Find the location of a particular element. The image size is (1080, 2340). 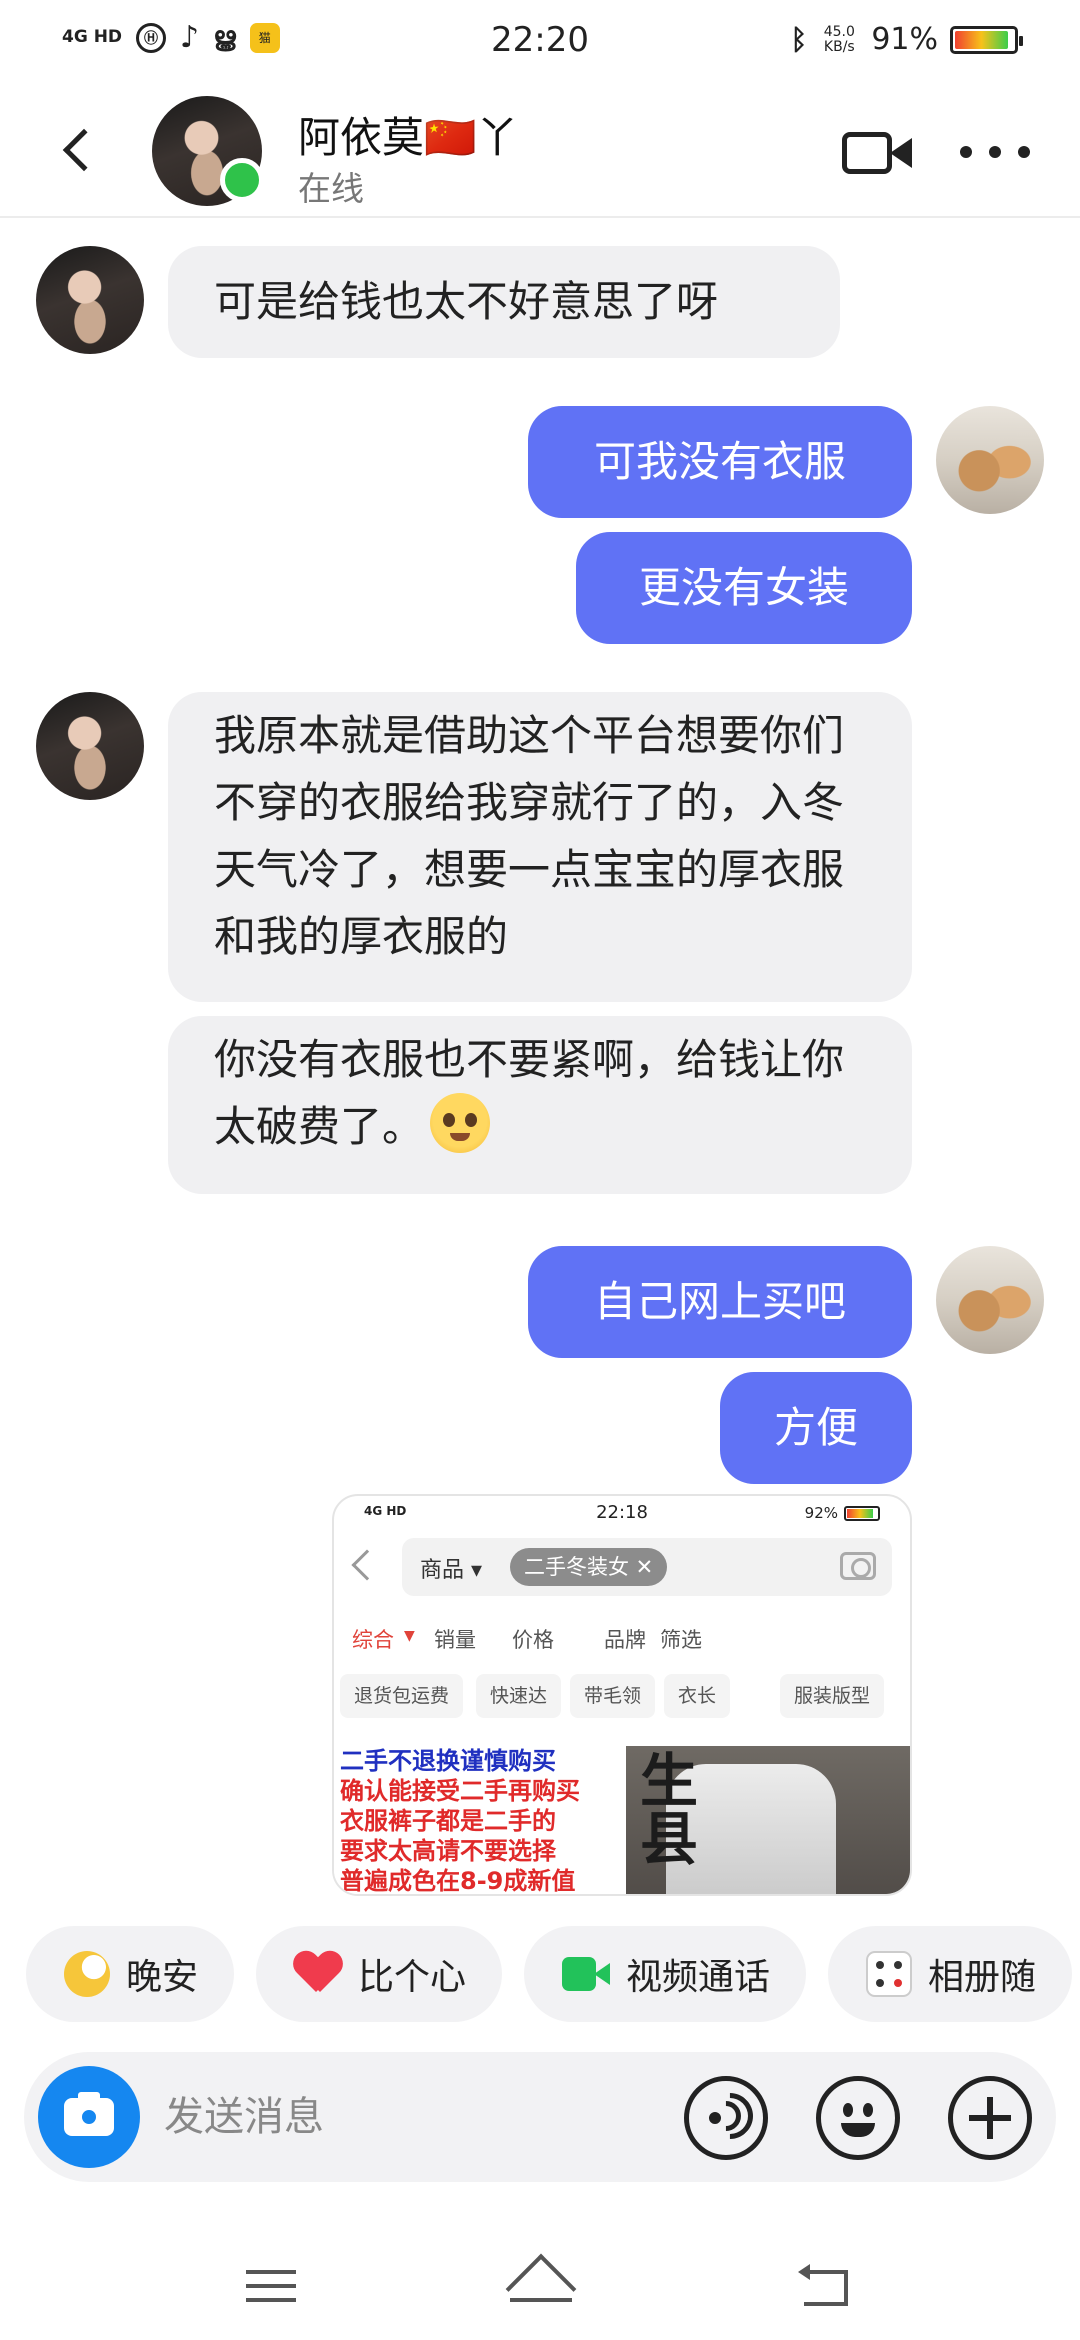

system-nav-bar is located at coordinates (540, 2290).